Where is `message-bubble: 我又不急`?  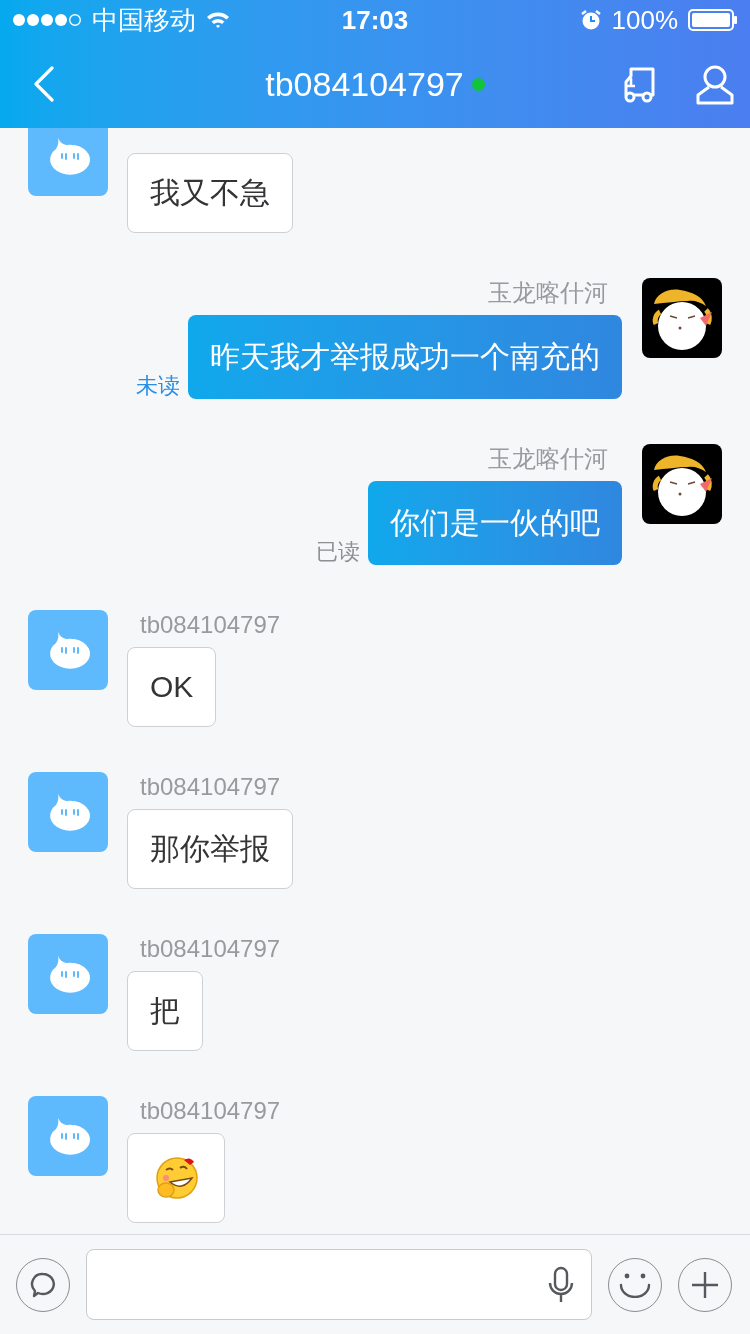 message-bubble: 我又不急 is located at coordinates (210, 193).